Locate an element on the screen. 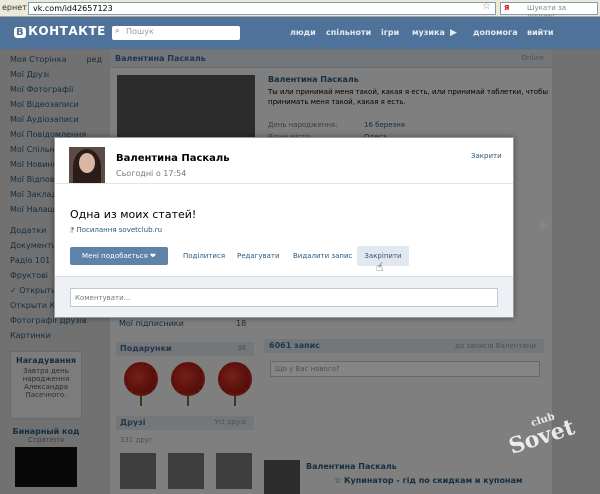  address-bar: vk.com/id42657123 is located at coordinates (262, 8).